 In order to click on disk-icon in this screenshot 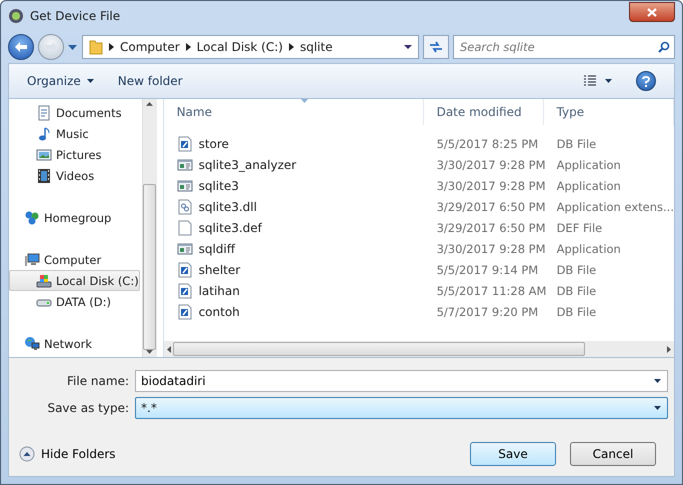, I will do `click(44, 280)`.